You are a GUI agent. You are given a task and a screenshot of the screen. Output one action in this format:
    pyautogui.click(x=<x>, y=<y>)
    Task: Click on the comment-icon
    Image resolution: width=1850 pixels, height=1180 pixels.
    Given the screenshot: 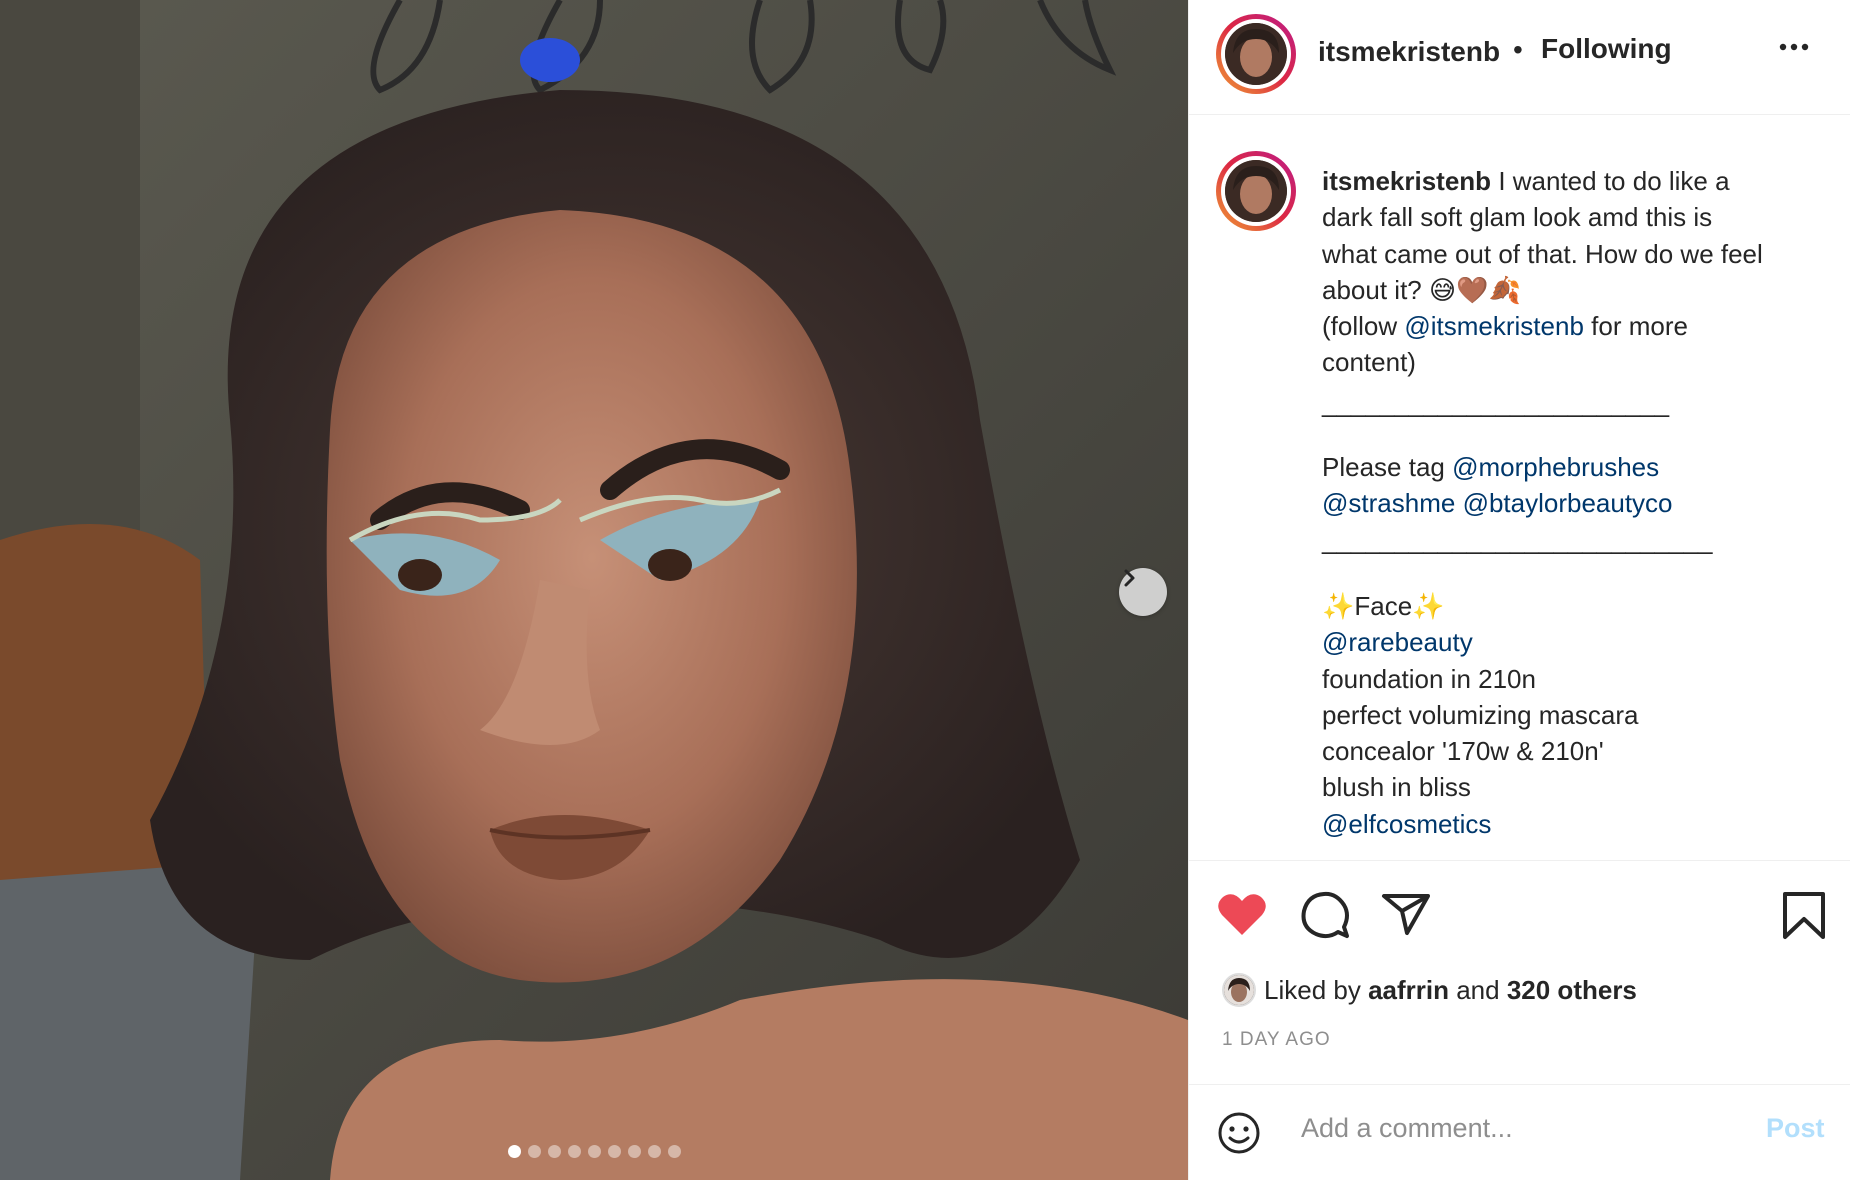 What is the action you would take?
    pyautogui.click(x=1325, y=915)
    